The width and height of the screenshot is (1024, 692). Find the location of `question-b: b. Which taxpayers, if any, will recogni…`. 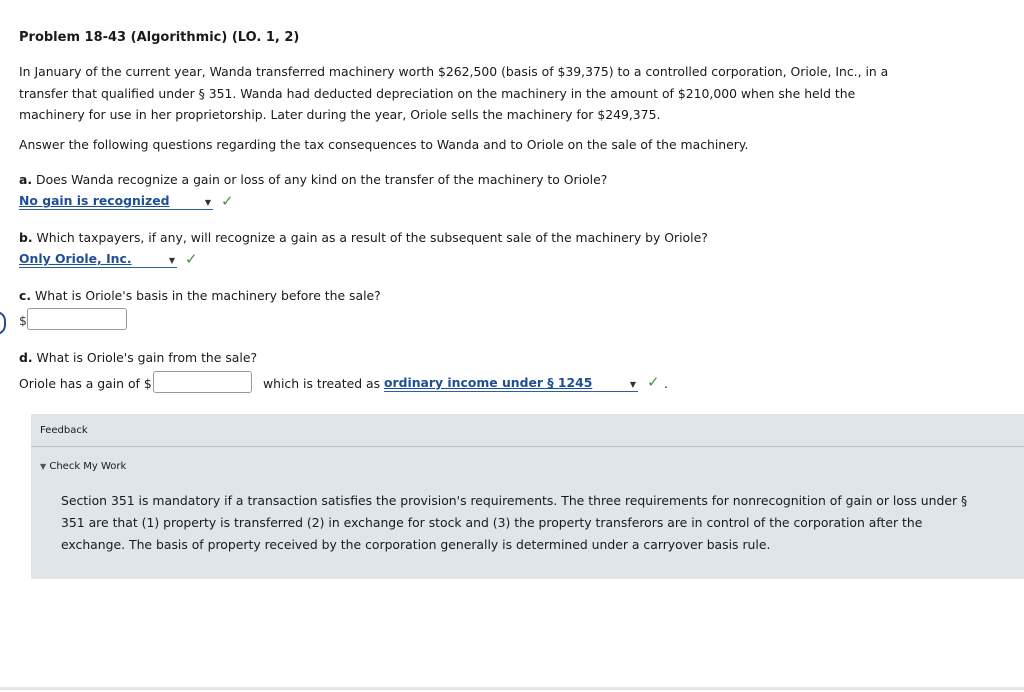

question-b: b. Which taxpayers, if any, will recogni… is located at coordinates (363, 237).